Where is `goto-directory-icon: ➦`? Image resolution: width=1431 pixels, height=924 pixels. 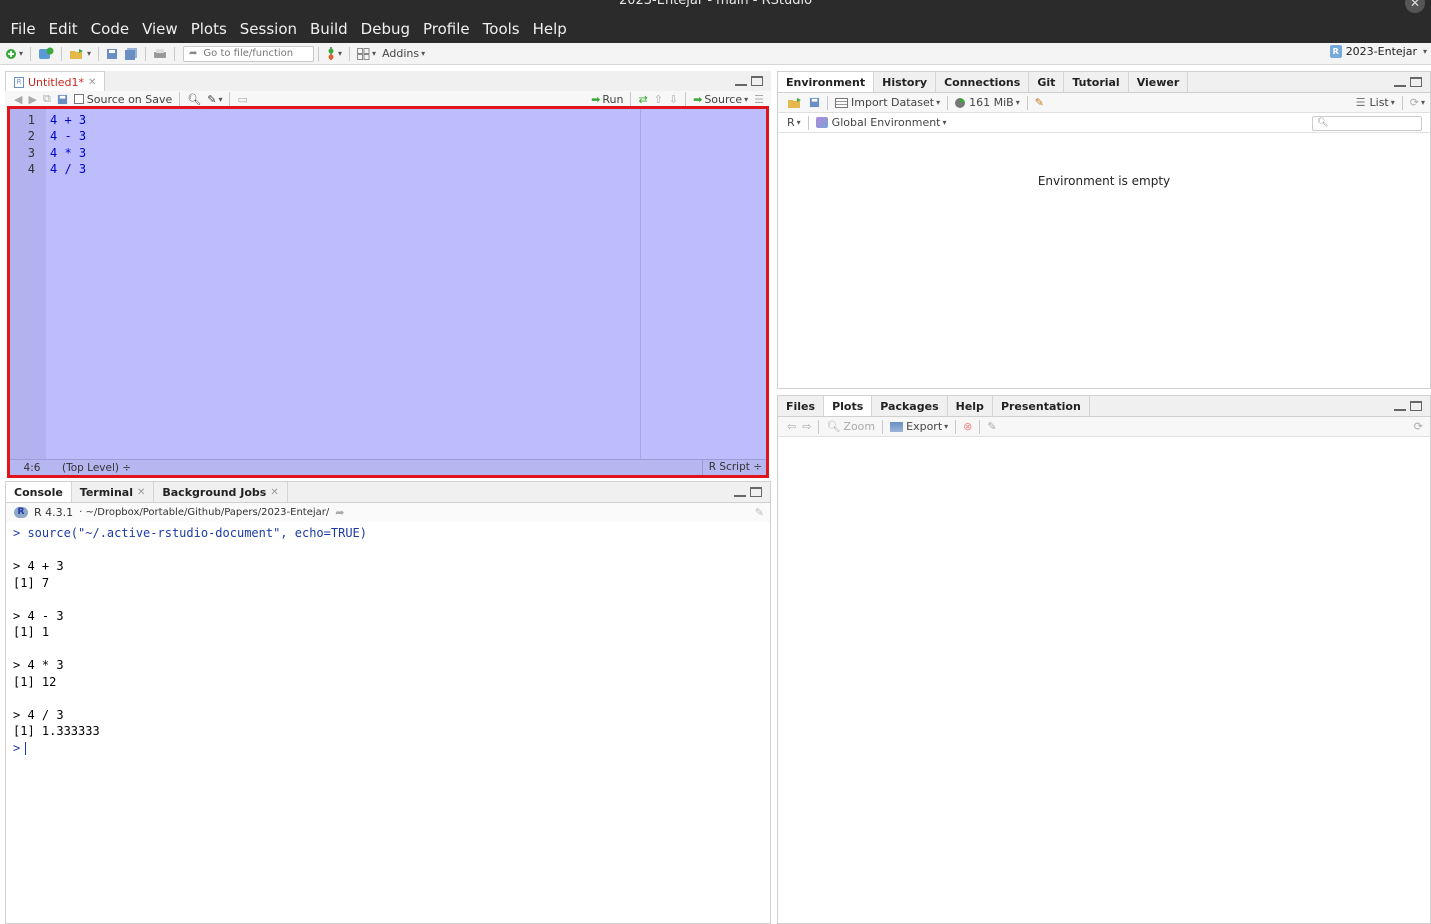 goto-directory-icon: ➦ is located at coordinates (339, 512).